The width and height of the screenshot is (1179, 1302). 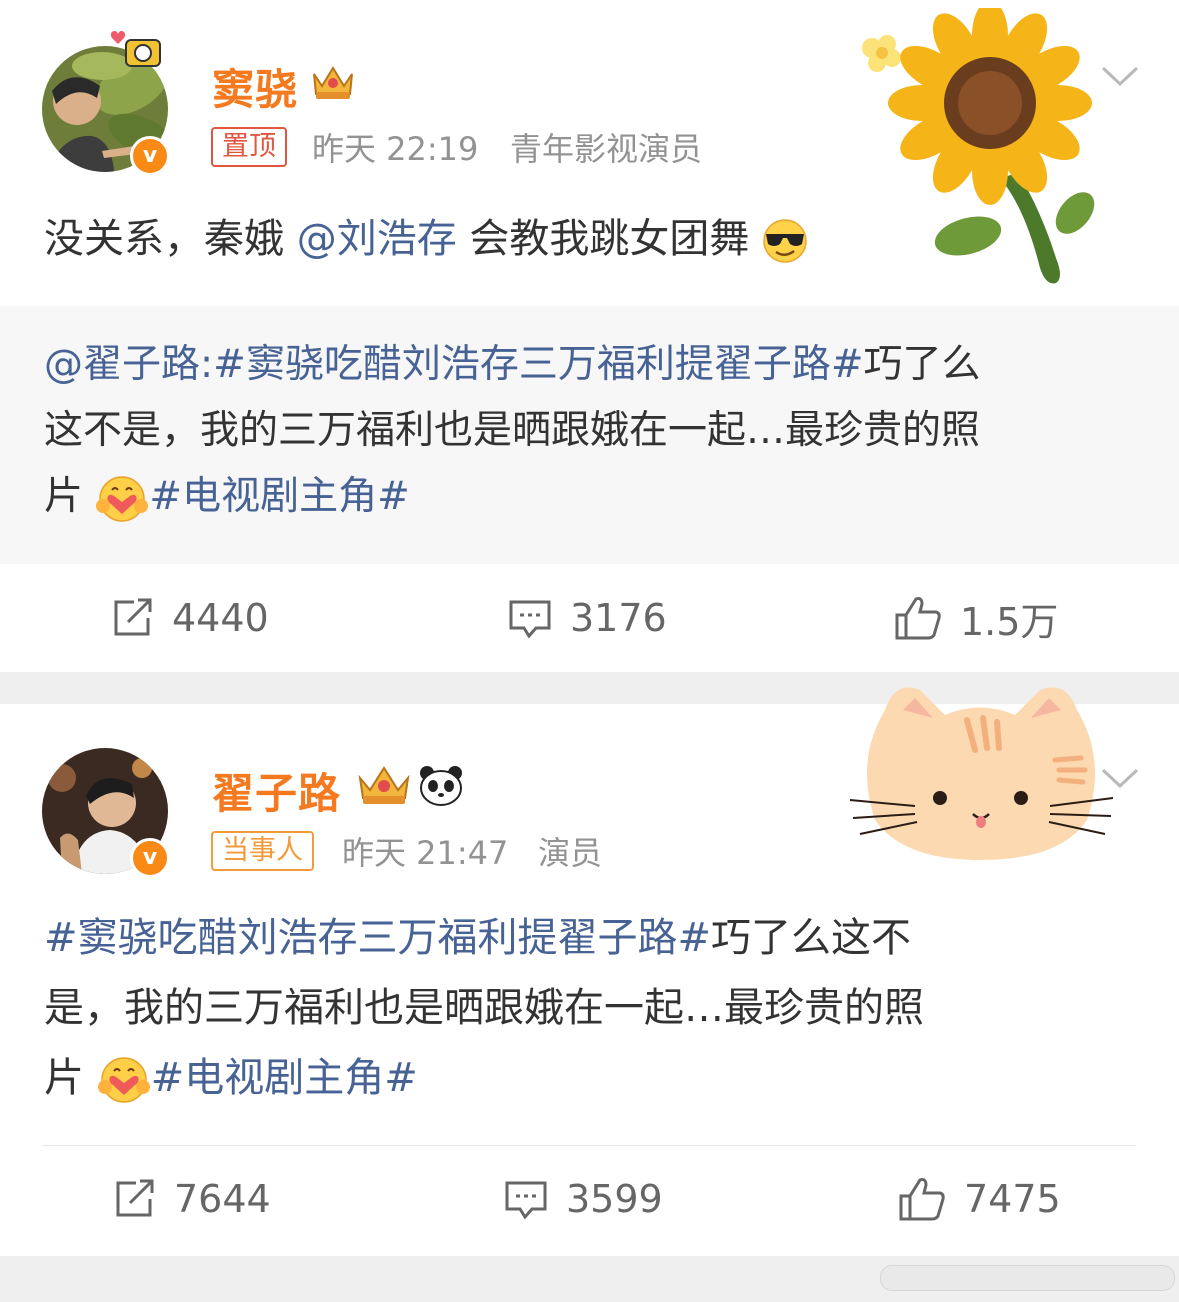 I want to click on cat-sticker, so click(x=981, y=773).